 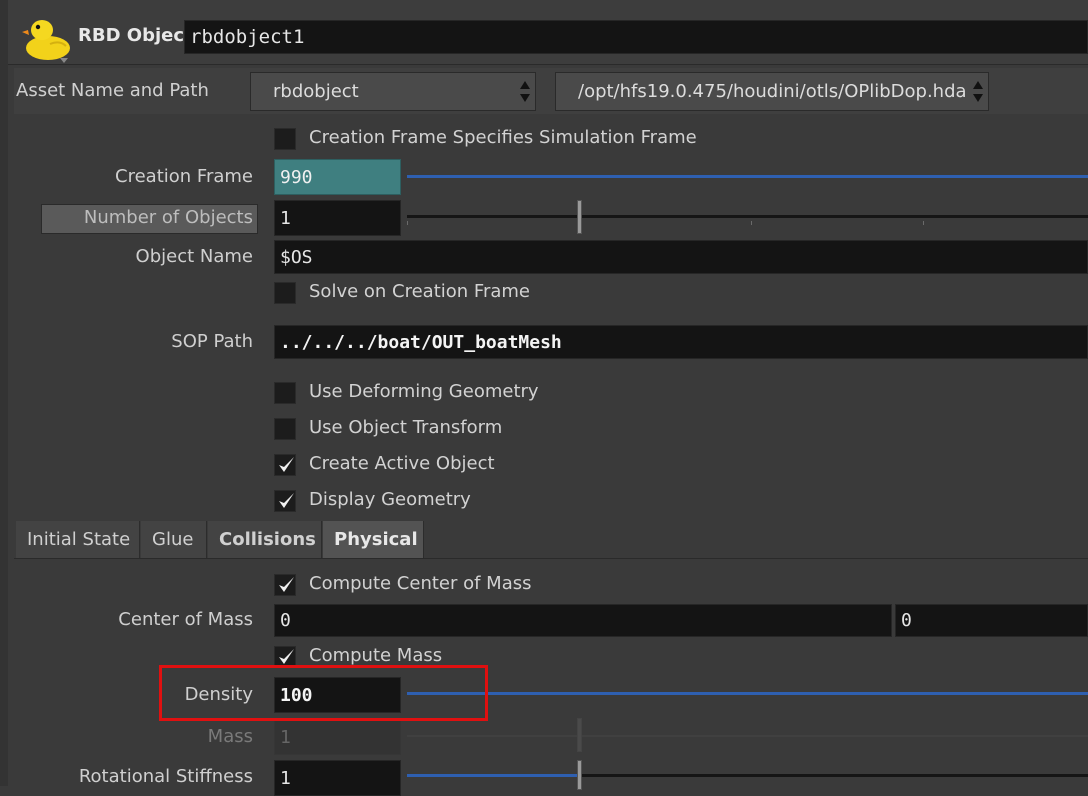 I want to click on tab-label: Glue, so click(x=173, y=539).